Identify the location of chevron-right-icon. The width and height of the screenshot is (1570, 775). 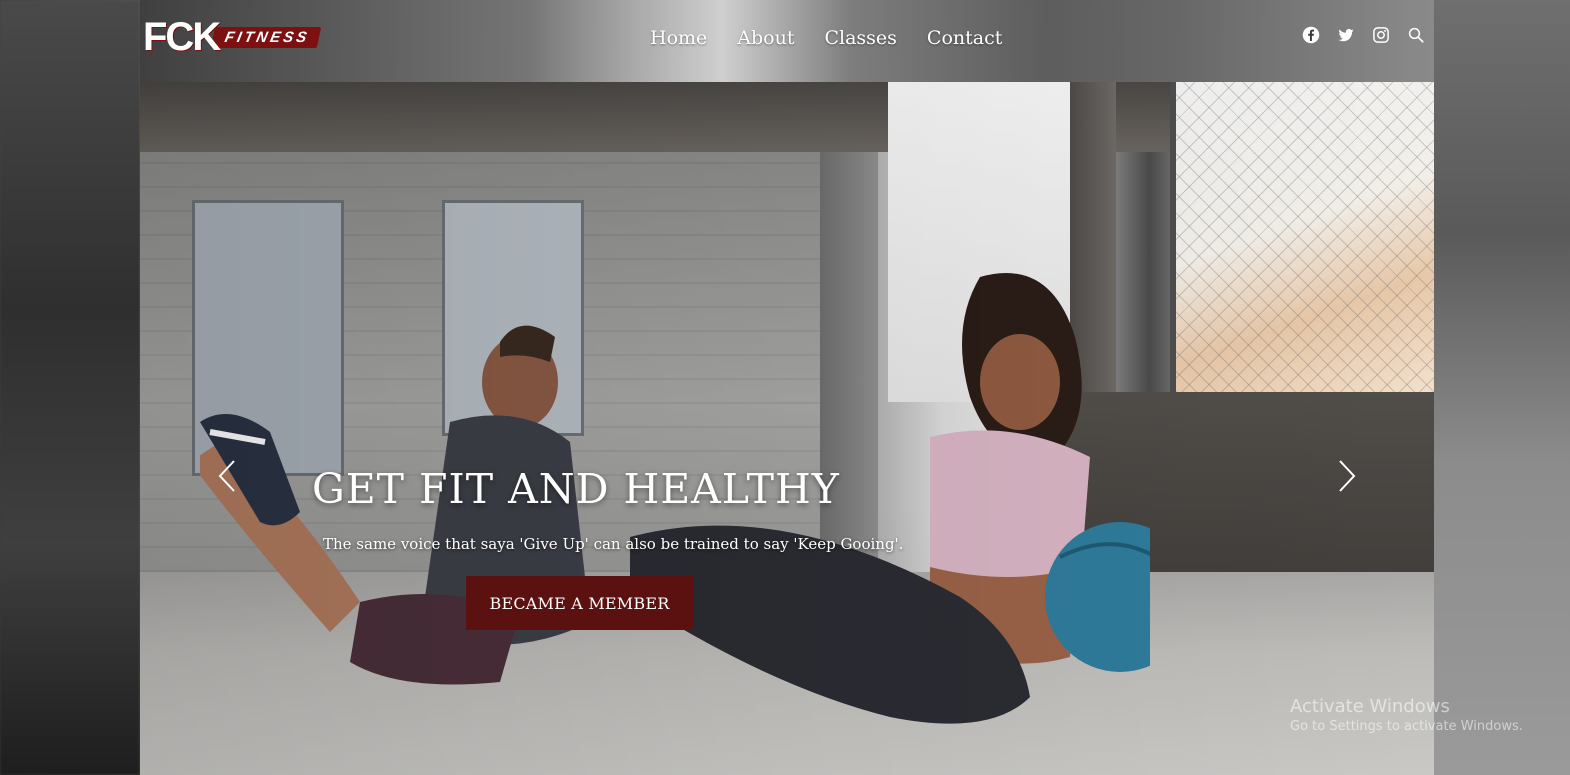
(1347, 476).